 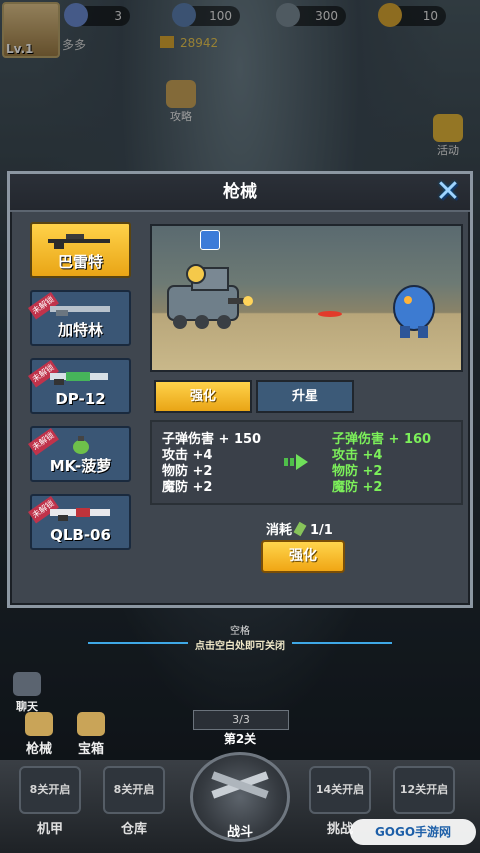 I want to click on stat-bullet-damage-next: 子弹伤害 + 160, so click(x=382, y=439).